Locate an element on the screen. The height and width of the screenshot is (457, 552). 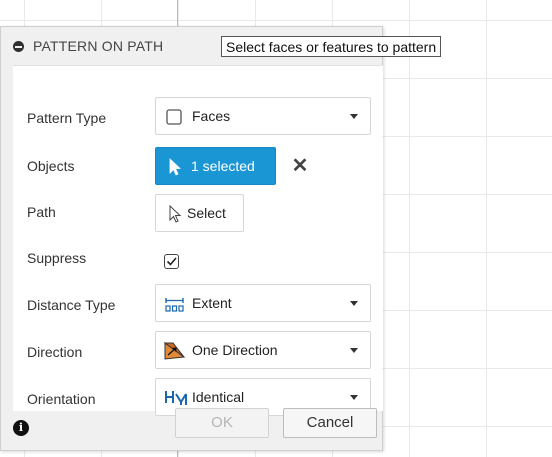
extent-icon is located at coordinates (174, 304).